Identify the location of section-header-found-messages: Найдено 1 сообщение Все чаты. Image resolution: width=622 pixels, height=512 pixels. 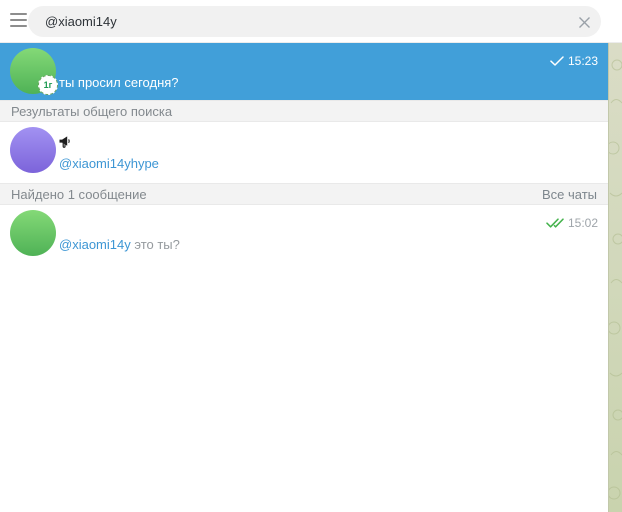
(304, 194).